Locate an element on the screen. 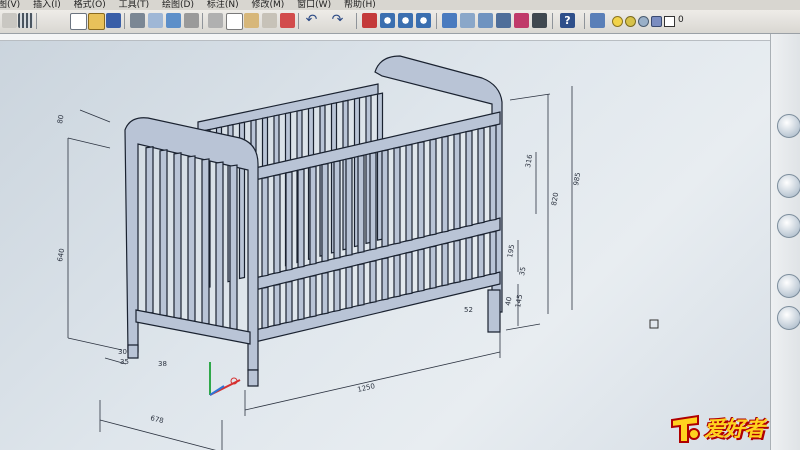 The height and width of the screenshot is (450, 800). brush-icon is located at coordinates (287, 20).